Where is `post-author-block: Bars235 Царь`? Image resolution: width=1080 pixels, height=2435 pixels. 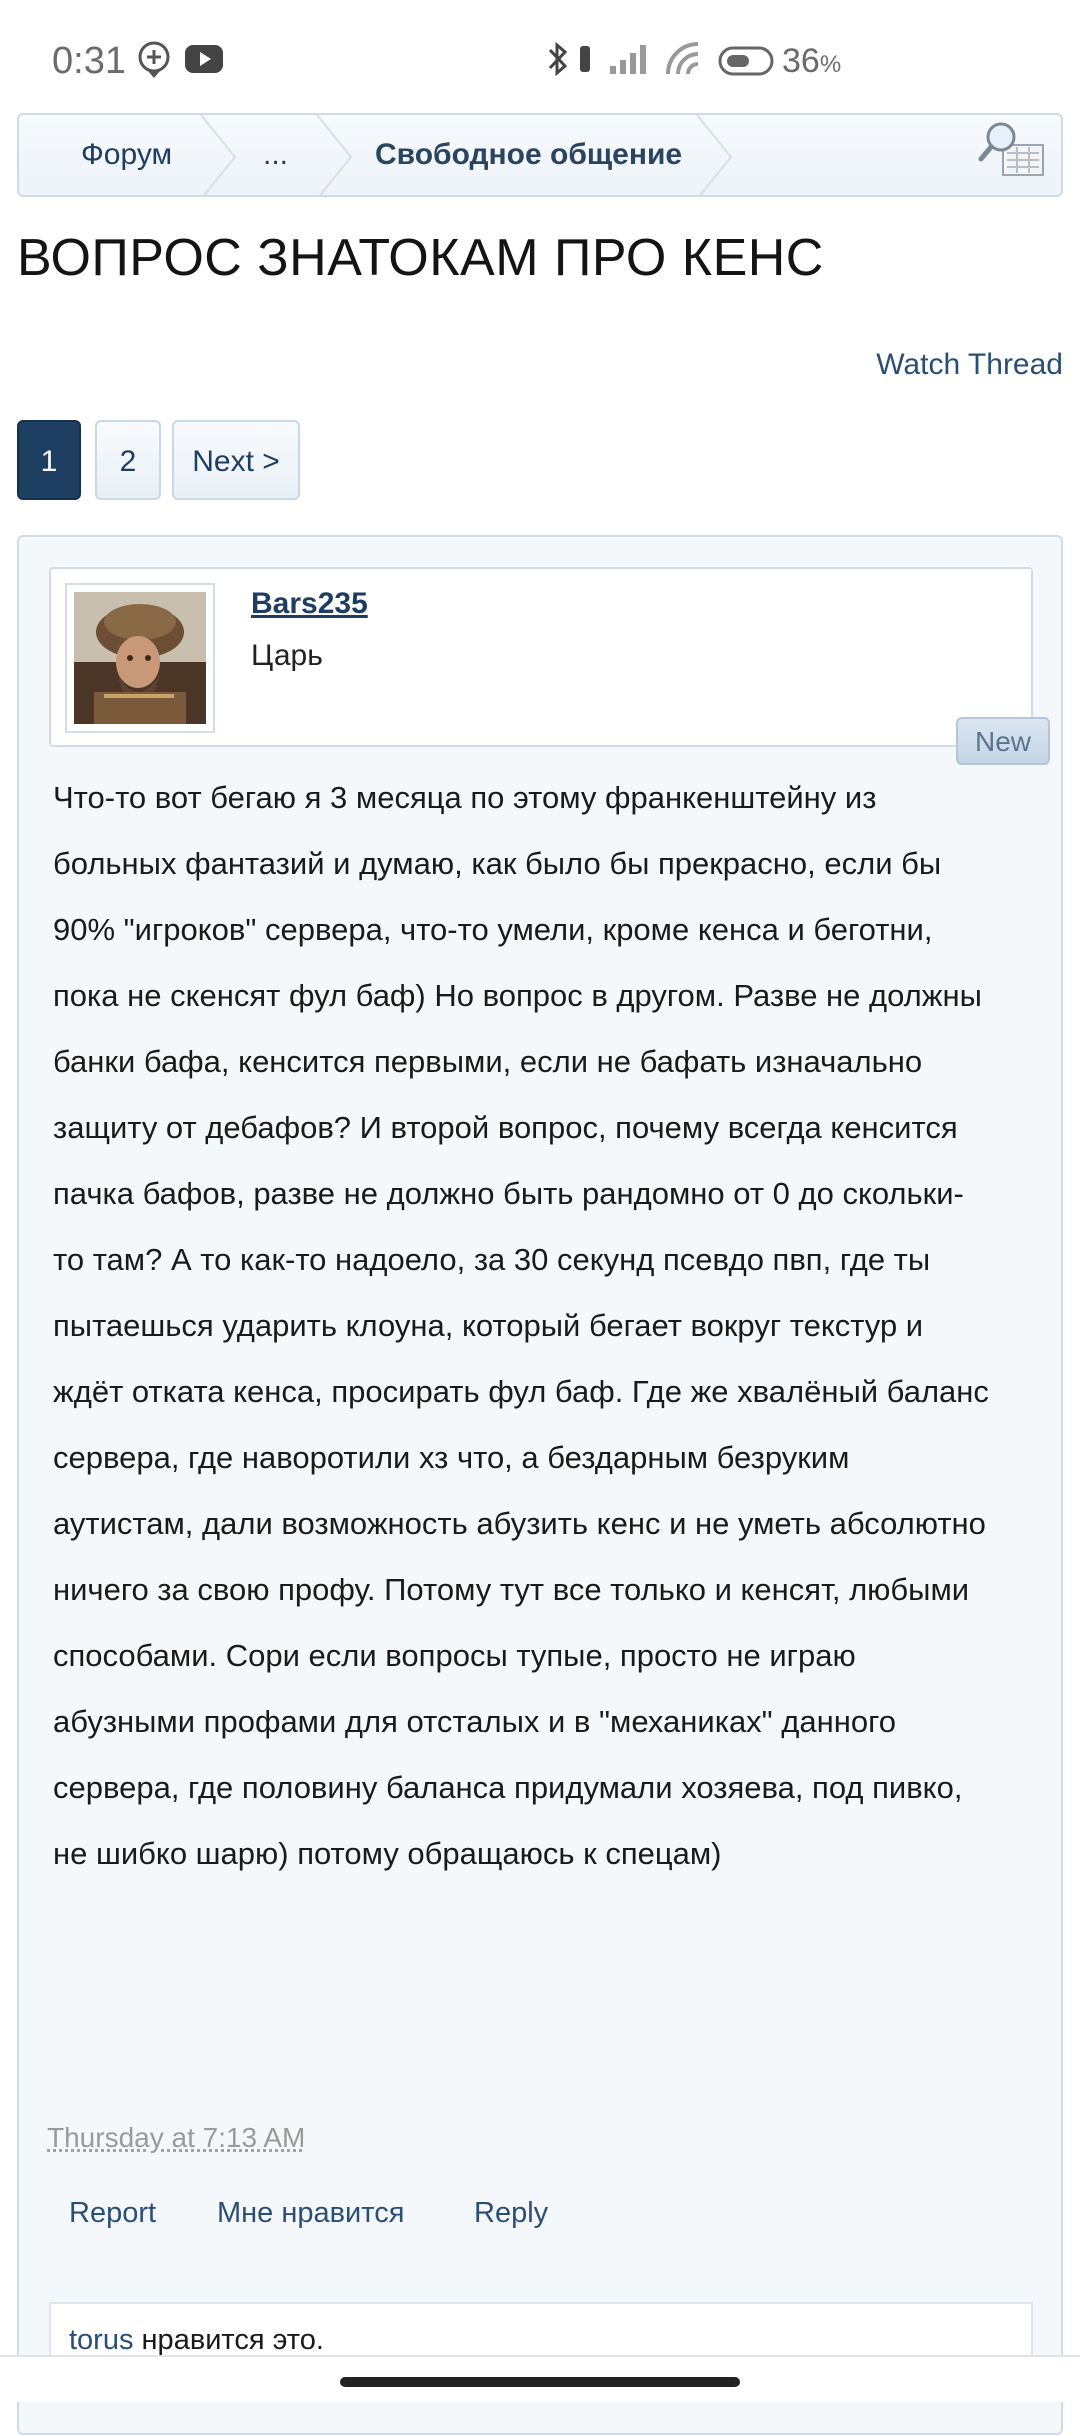 post-author-block: Bars235 Царь is located at coordinates (541, 657).